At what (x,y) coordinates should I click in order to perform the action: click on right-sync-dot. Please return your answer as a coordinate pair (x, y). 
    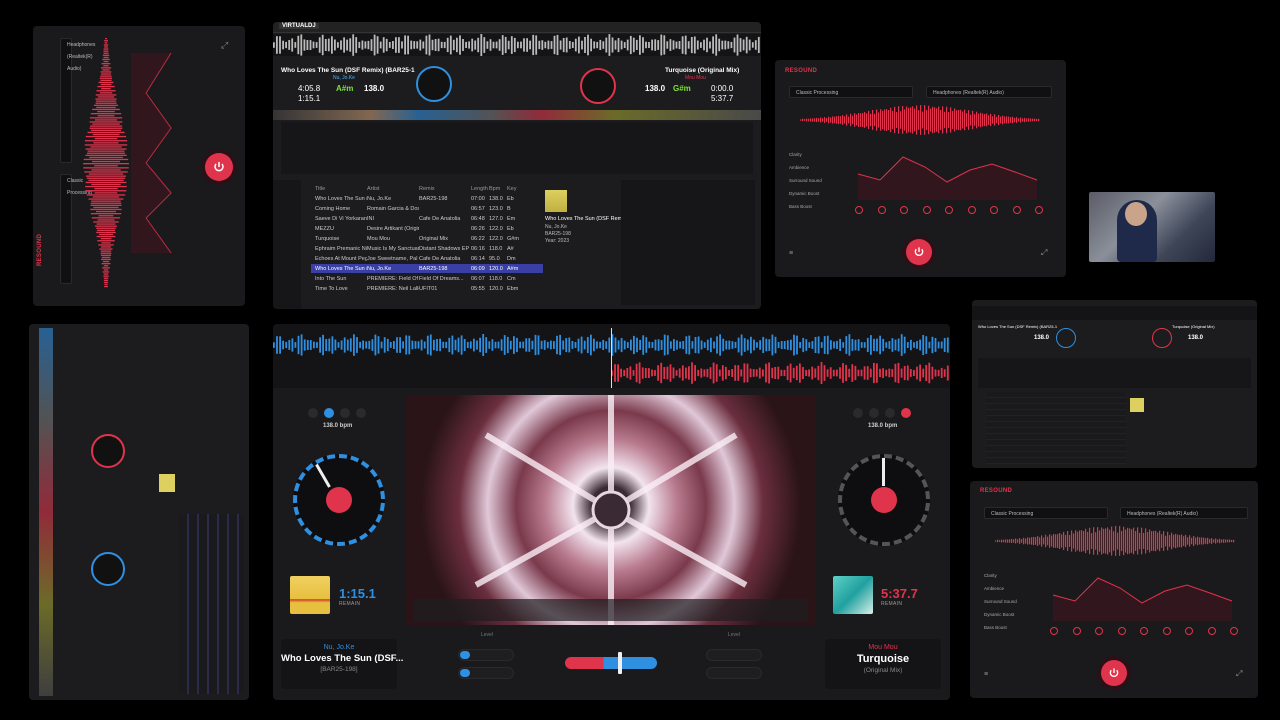
    Looking at the image, I should click on (858, 413).